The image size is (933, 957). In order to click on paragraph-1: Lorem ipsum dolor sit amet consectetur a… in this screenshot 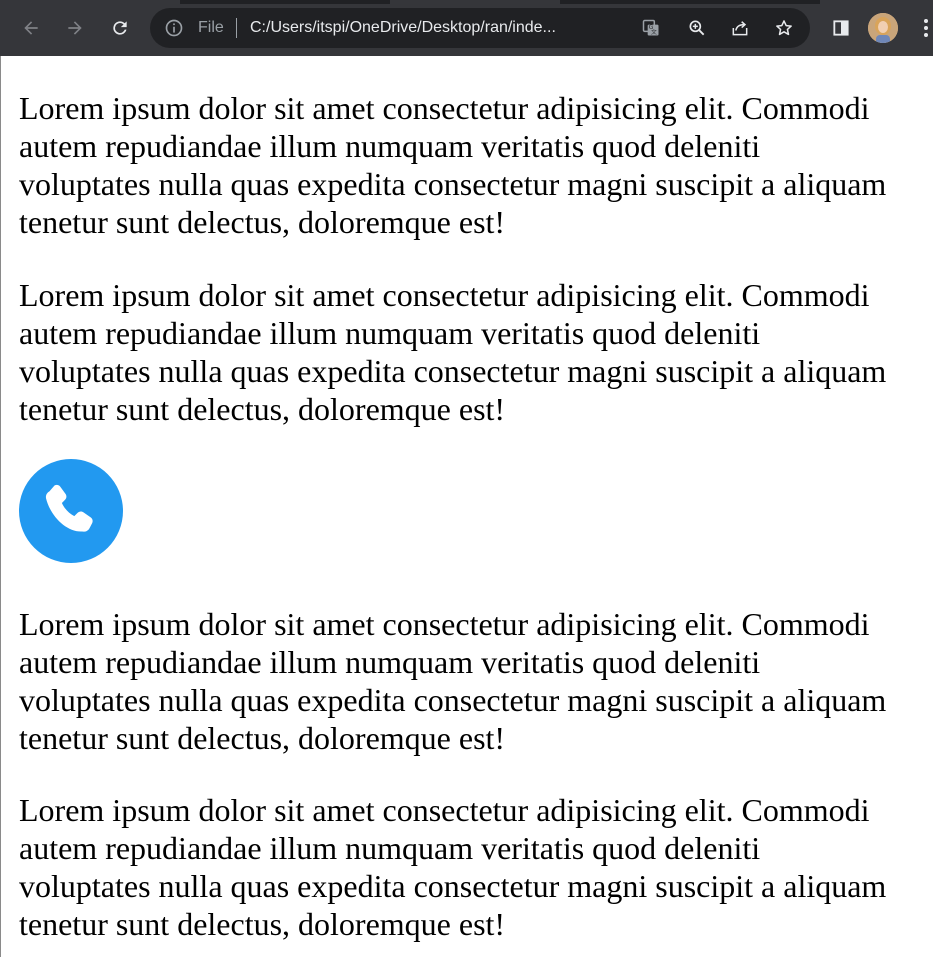, I will do `click(453, 165)`.